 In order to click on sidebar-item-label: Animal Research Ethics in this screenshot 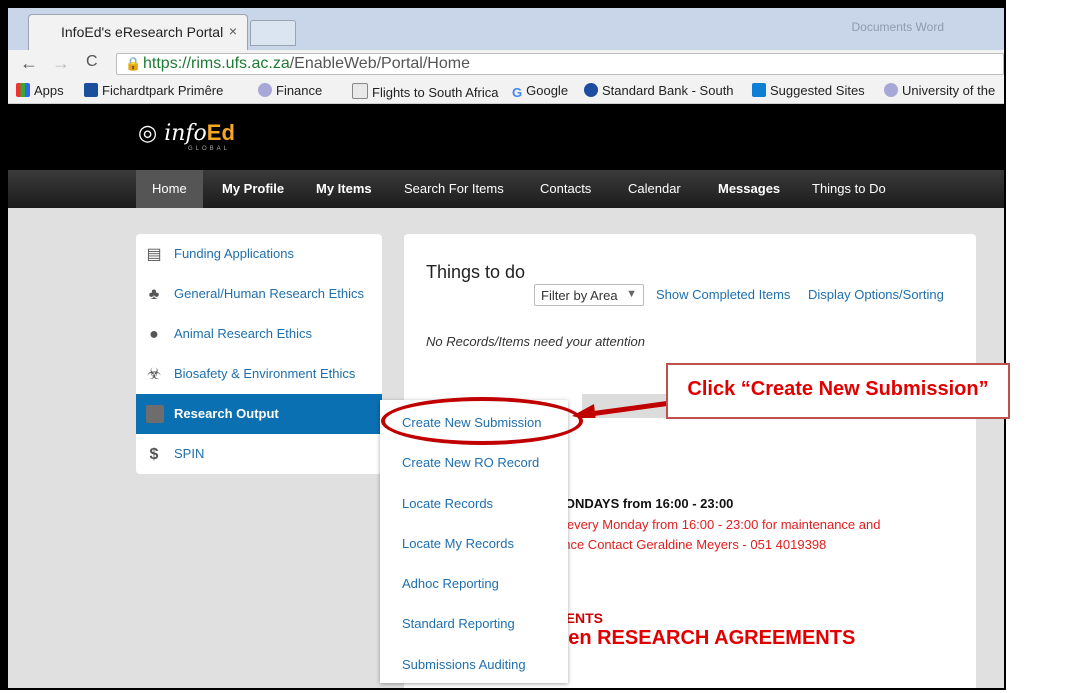, I will do `click(243, 333)`.